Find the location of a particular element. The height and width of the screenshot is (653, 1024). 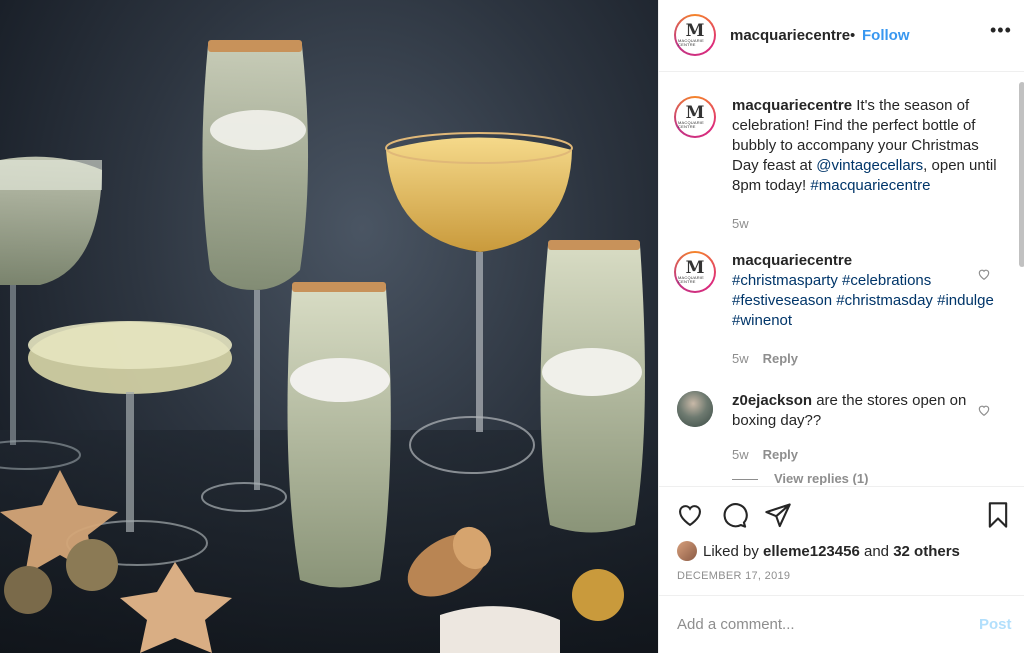

comments-scrollbar is located at coordinates (1021, 174).